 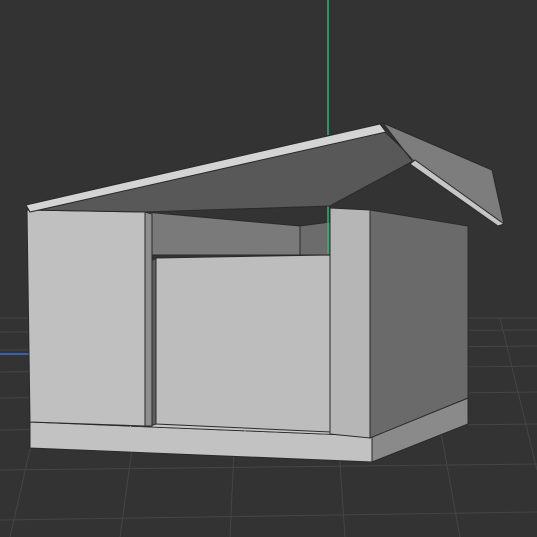 What do you see at coordinates (89, 318) in the screenshot?
I see `left-wall` at bounding box center [89, 318].